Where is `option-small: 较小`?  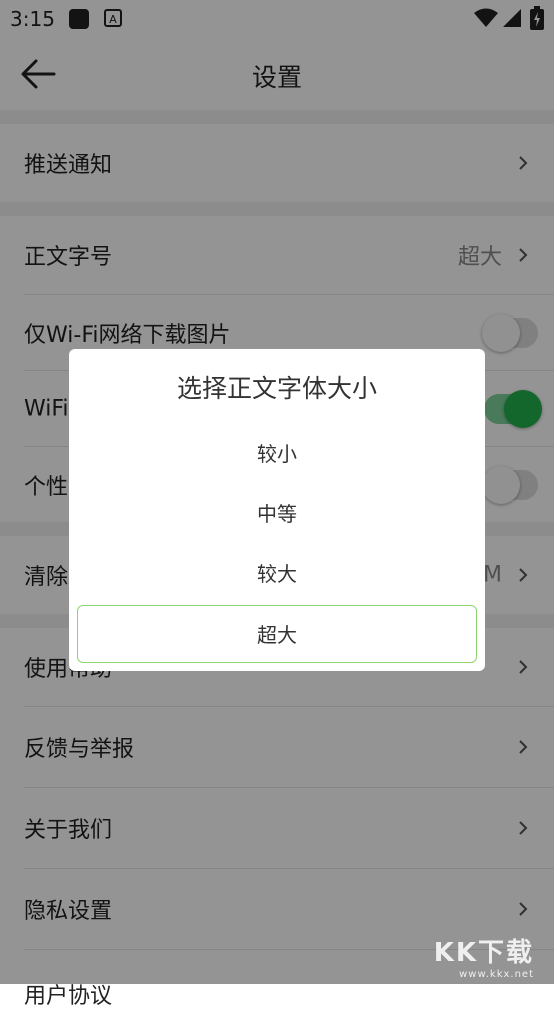
option-small: 较小 is located at coordinates (277, 454).